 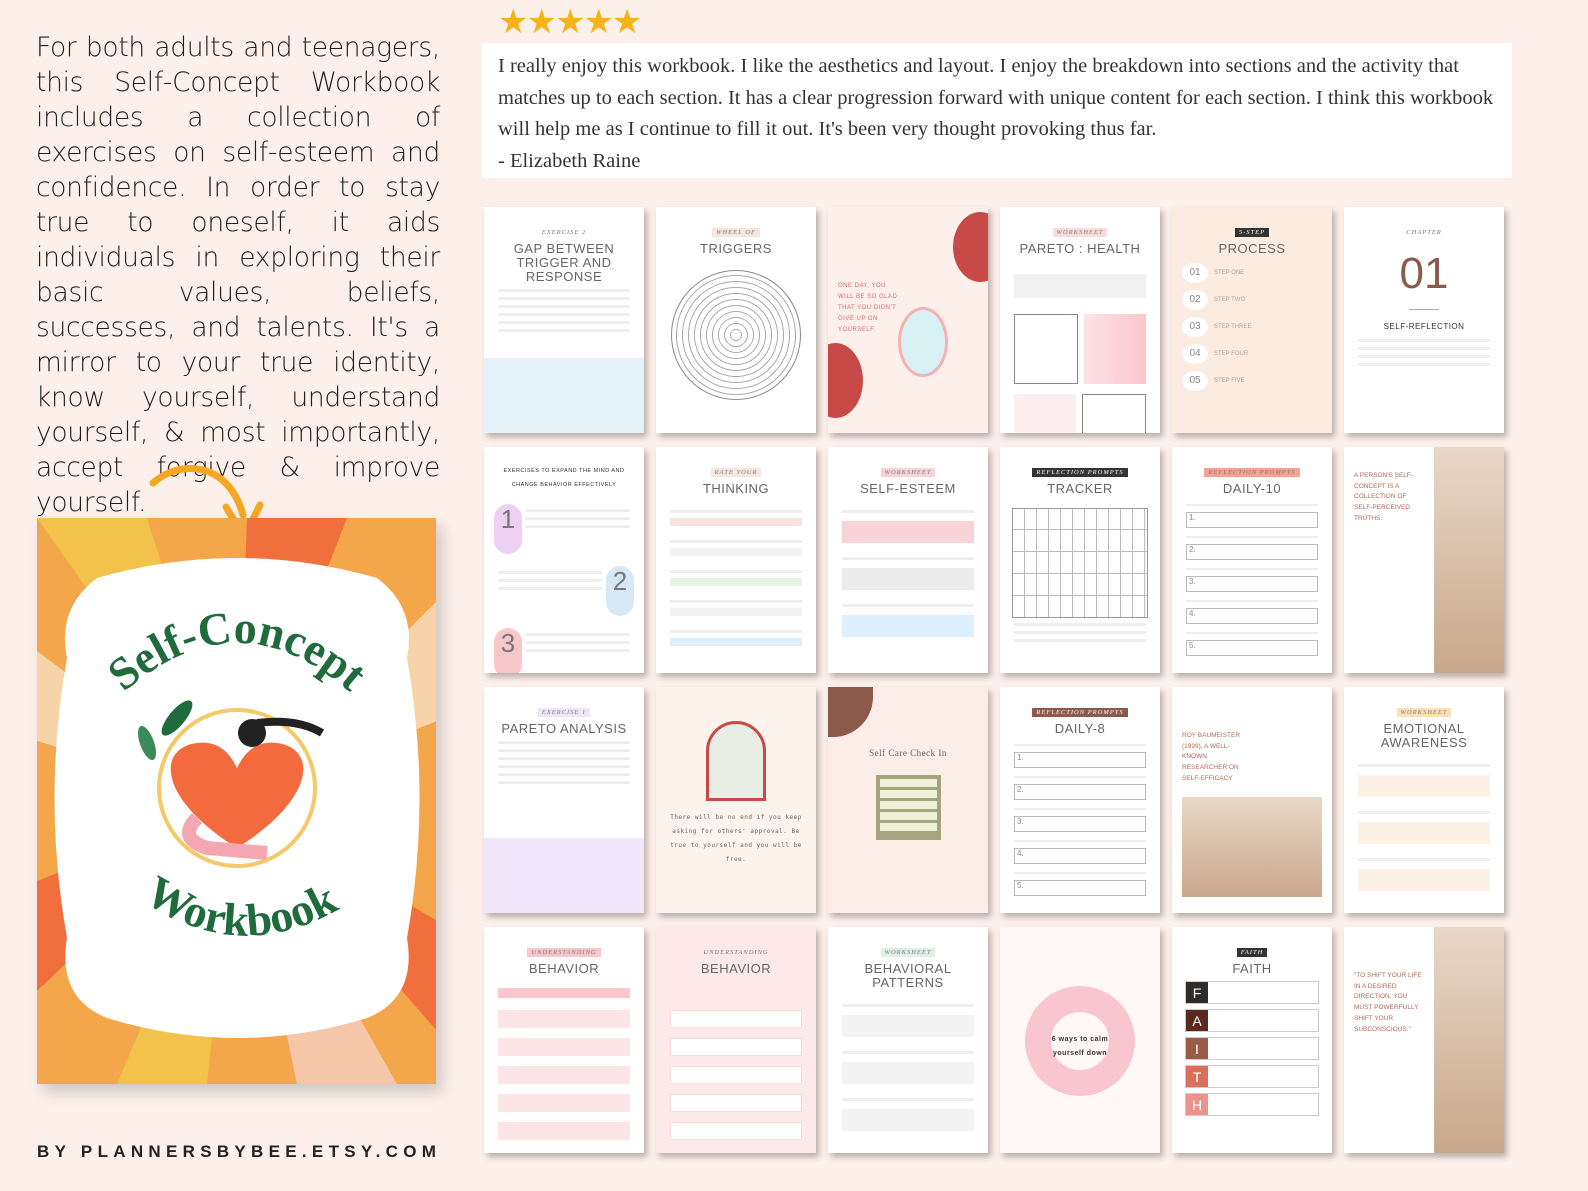 I want to click on page-label: Exercise 1, so click(x=564, y=712).